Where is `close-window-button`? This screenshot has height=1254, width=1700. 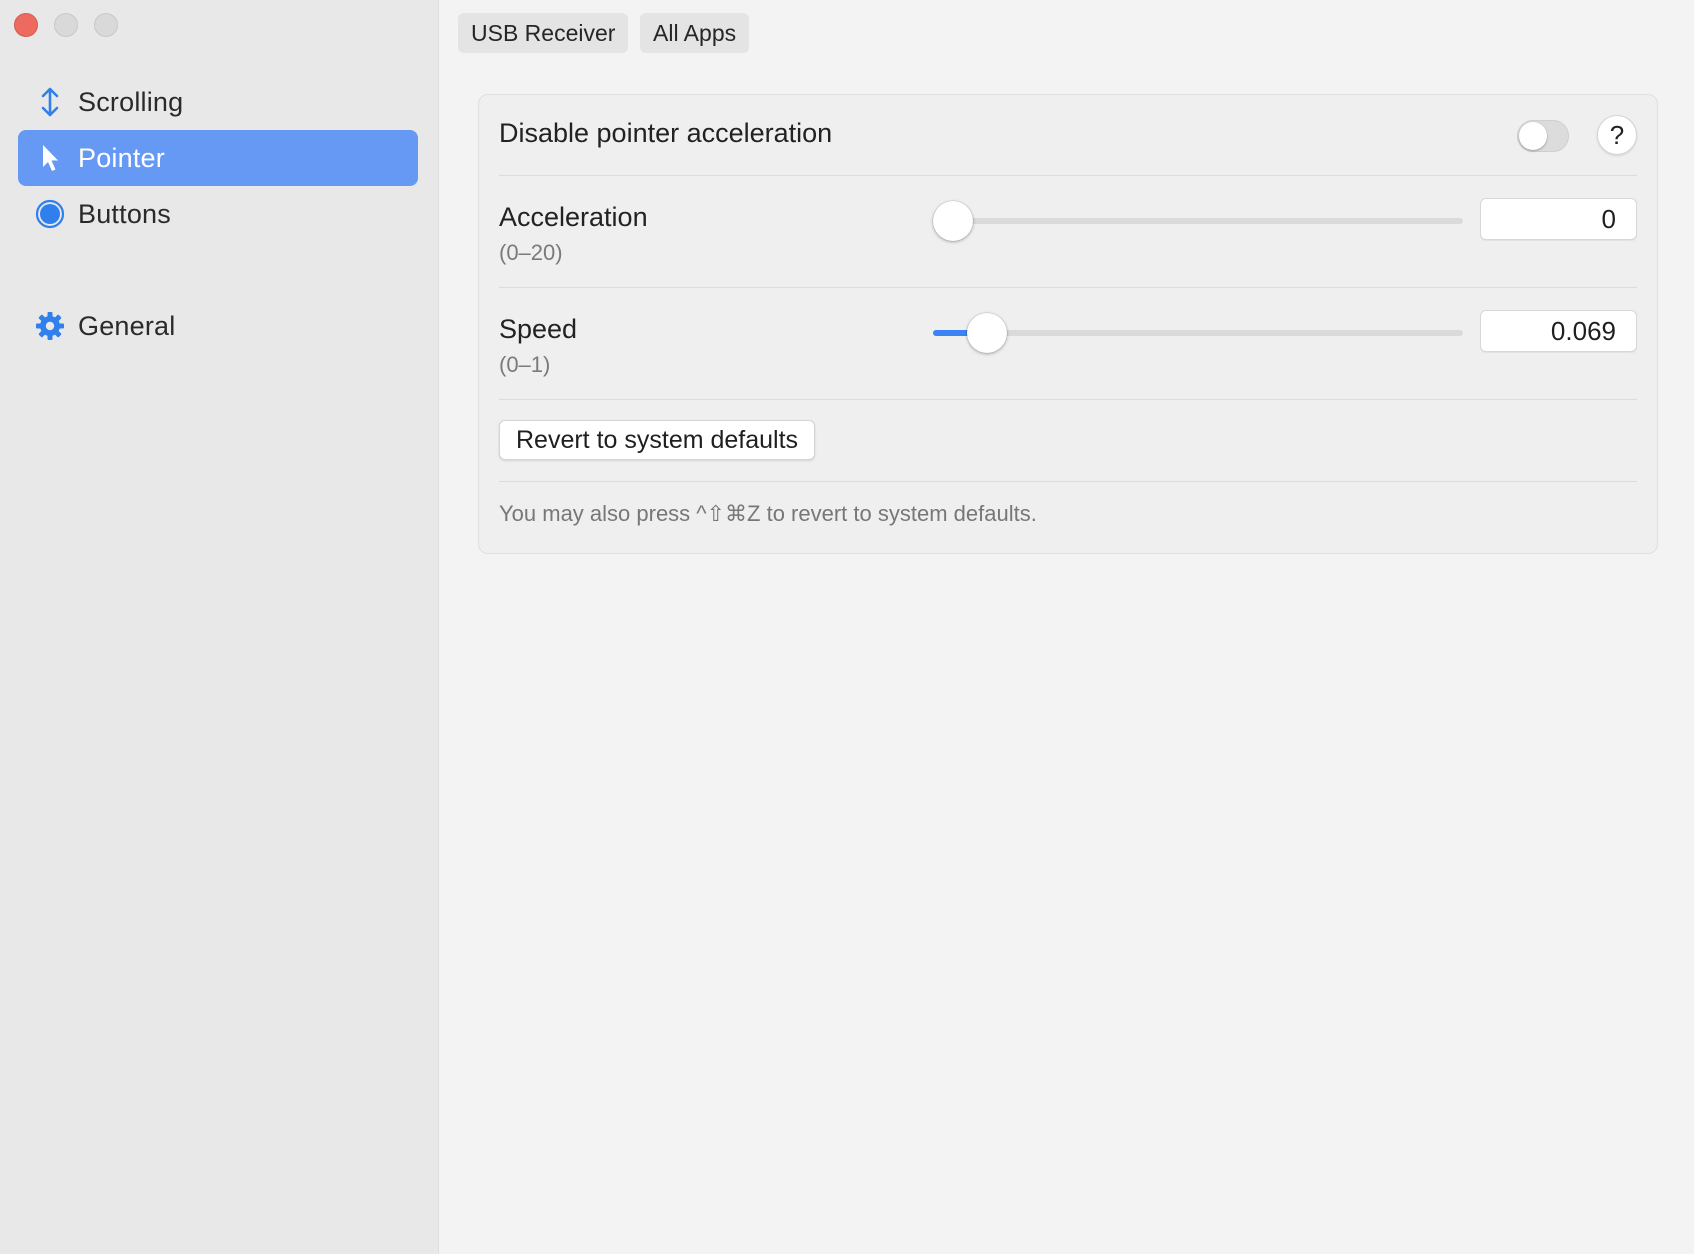
close-window-button is located at coordinates (26, 25).